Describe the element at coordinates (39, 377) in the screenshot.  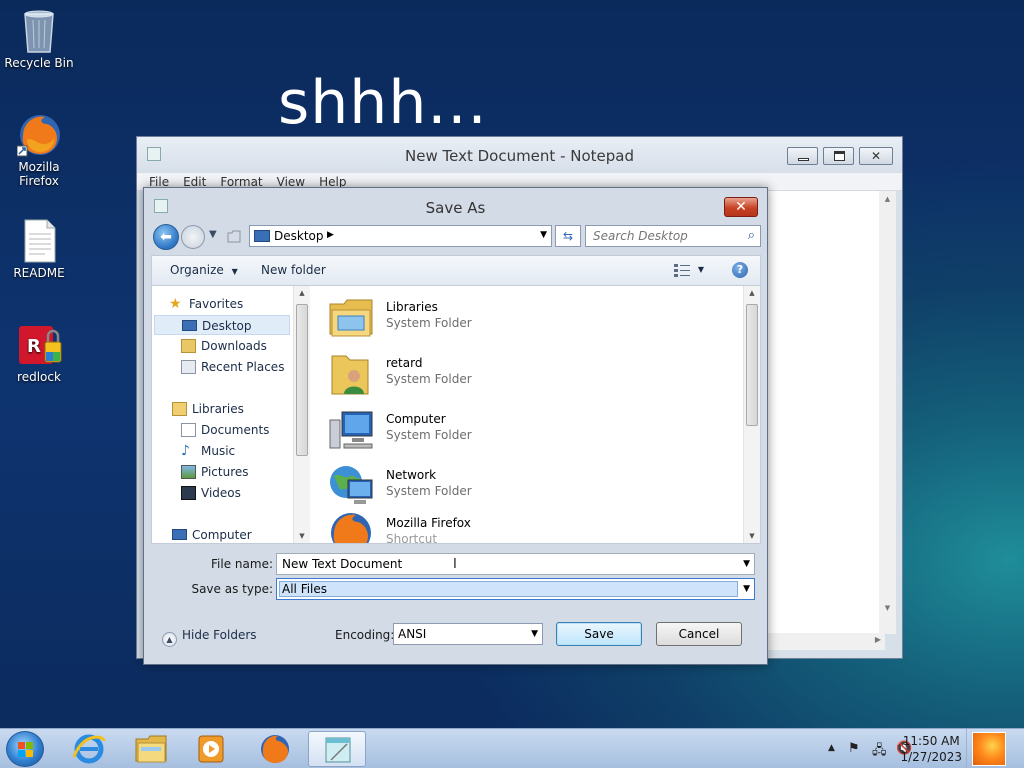
I see `desktop-icon-label: redlock` at that location.